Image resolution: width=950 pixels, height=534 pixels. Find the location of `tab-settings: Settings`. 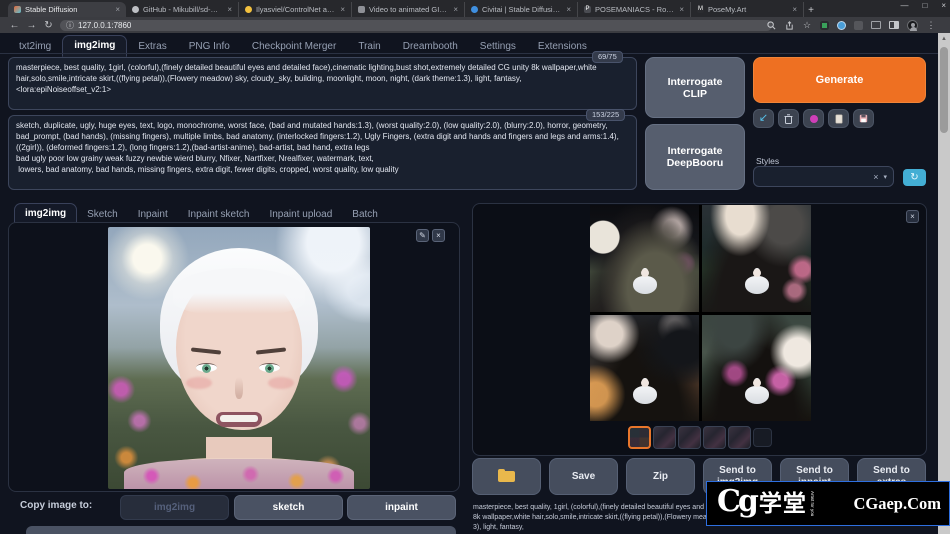

tab-settings: Settings is located at coordinates (498, 47).